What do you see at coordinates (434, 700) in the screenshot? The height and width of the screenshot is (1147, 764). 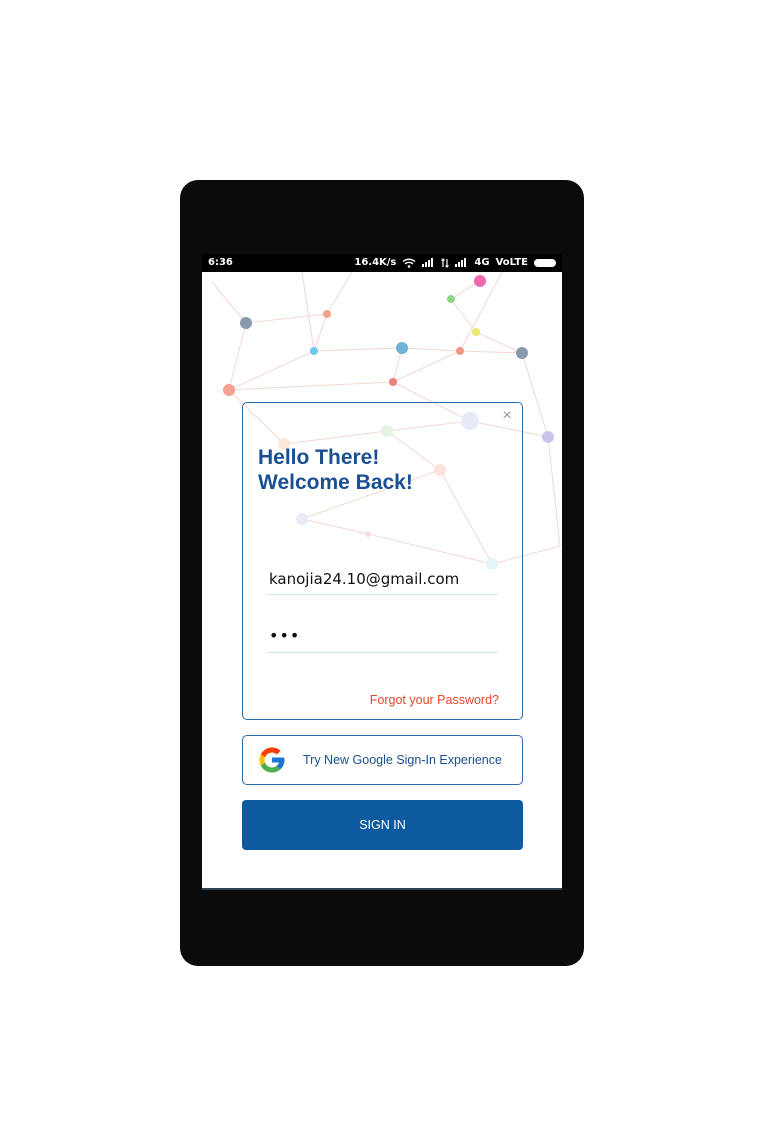 I see `forgot-password-link: Forgot your Password?` at bounding box center [434, 700].